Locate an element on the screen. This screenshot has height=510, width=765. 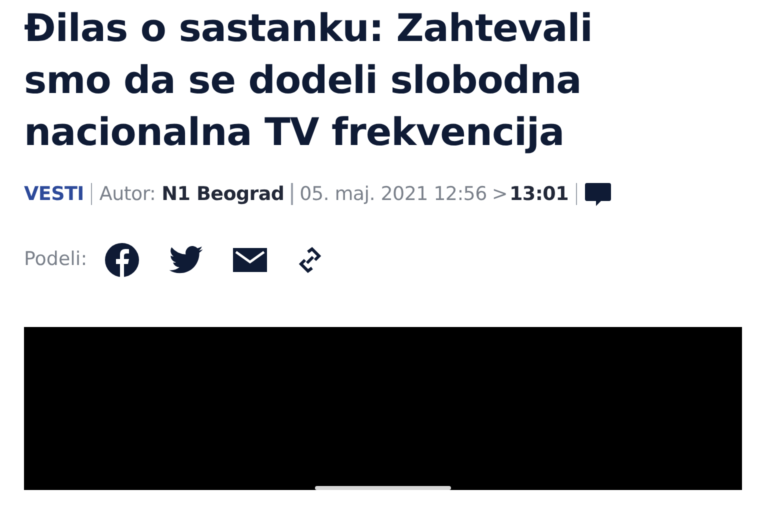
facebook-icon is located at coordinates (122, 259).